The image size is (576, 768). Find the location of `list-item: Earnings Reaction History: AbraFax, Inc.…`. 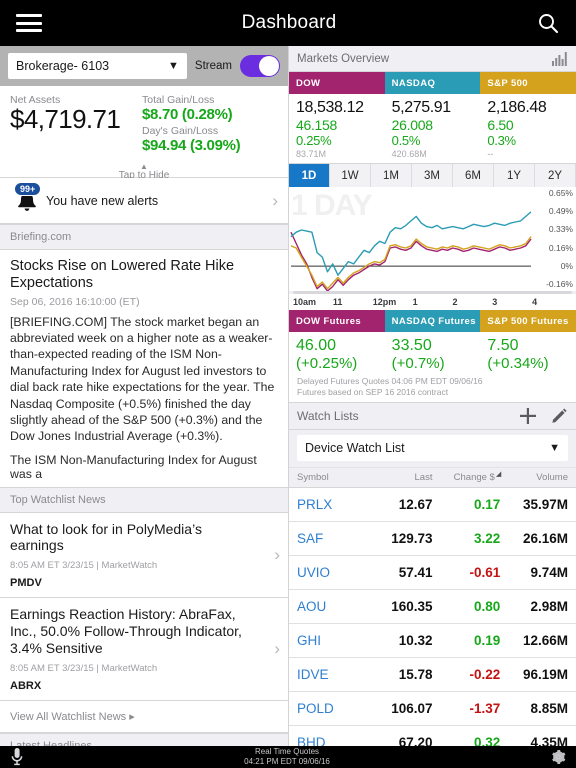

list-item: Earnings Reaction History: AbraFax, Inc.… is located at coordinates (144, 649).